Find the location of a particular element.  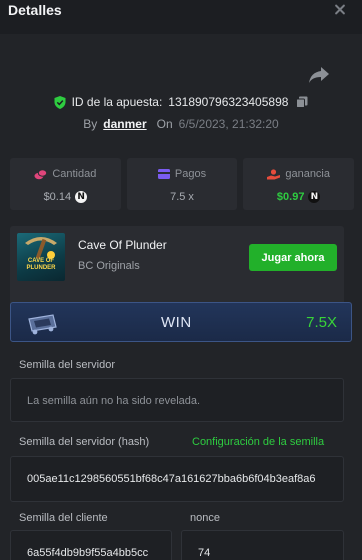

play-now-button: Jugar ahora is located at coordinates (293, 257).